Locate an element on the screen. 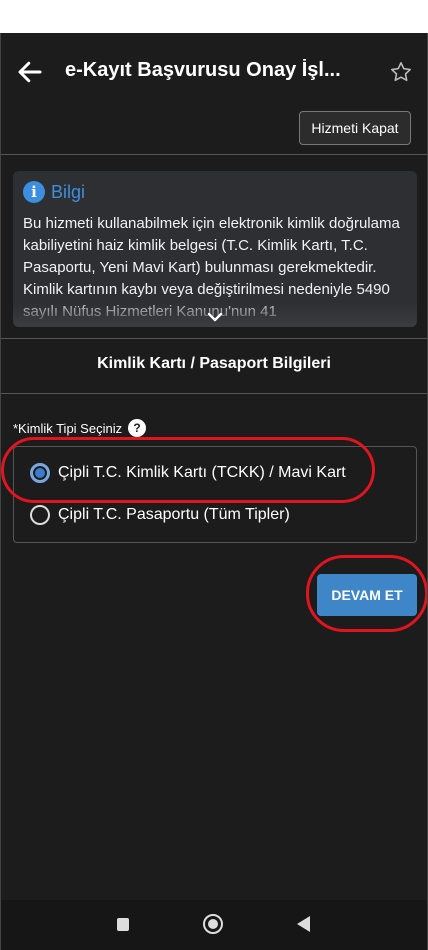  info-header: i Bilgi is located at coordinates (54, 192).